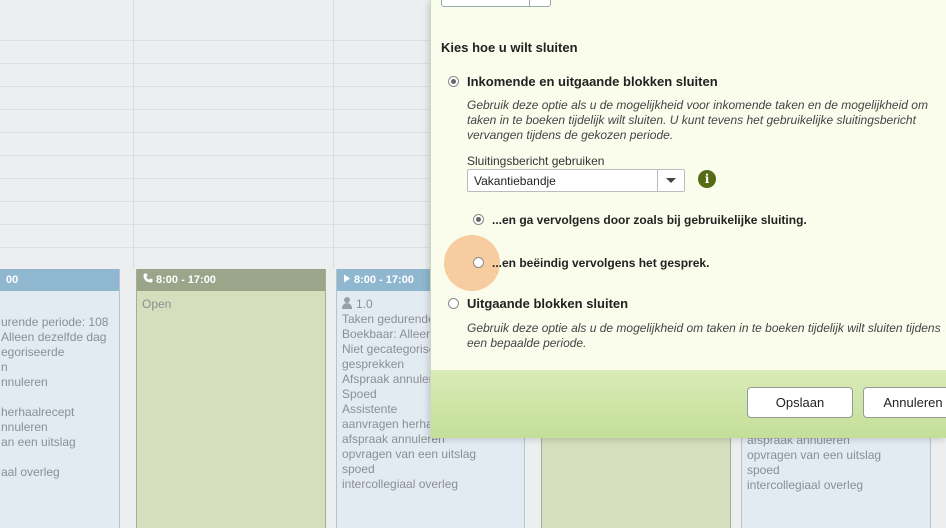  What do you see at coordinates (592, 81) in the screenshot?
I see `option-incoming-outgoing-label: Inkomende en uitgaande blokken sluiten` at bounding box center [592, 81].